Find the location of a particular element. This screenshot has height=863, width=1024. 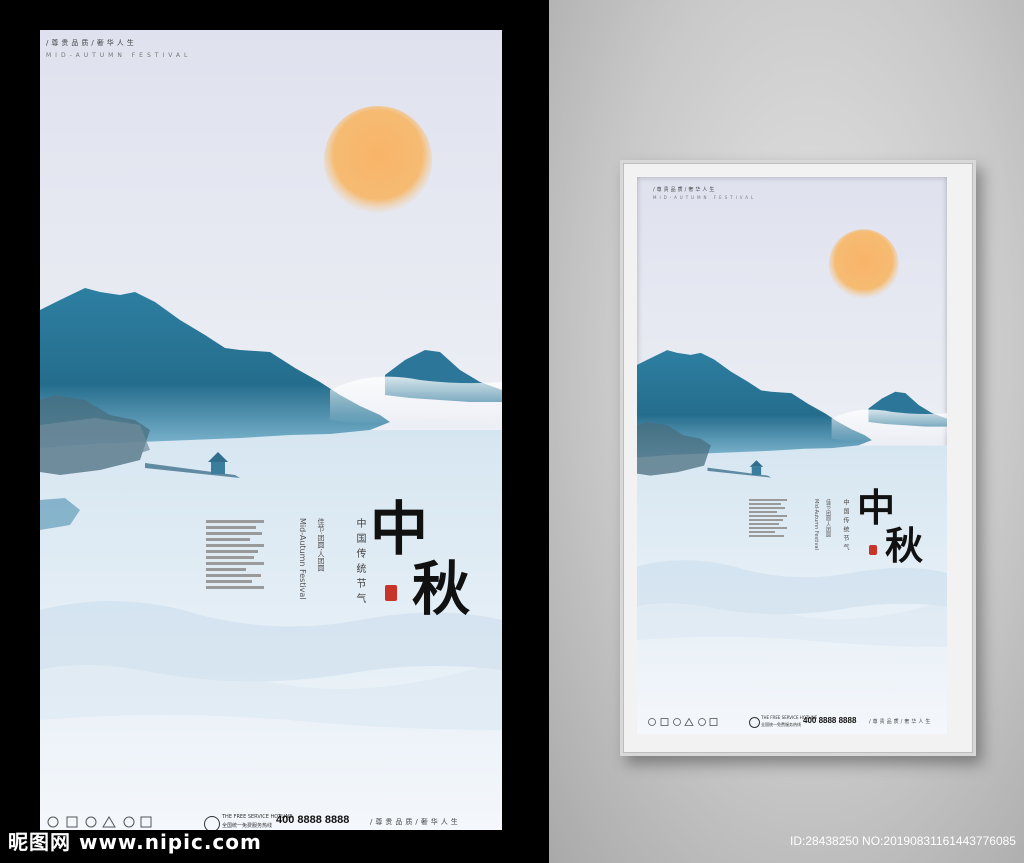

framed-festival-english: MID-AUTUMN FESTIVAL is located at coordinates (705, 197).